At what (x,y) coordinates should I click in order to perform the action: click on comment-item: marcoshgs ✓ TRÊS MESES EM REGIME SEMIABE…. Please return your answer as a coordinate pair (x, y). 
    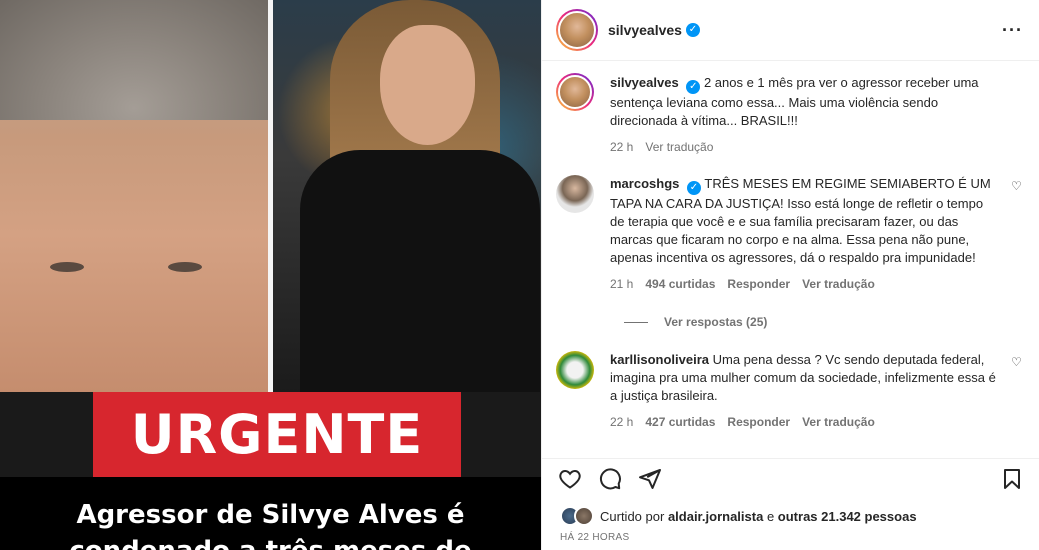
    Looking at the image, I should click on (789, 234).